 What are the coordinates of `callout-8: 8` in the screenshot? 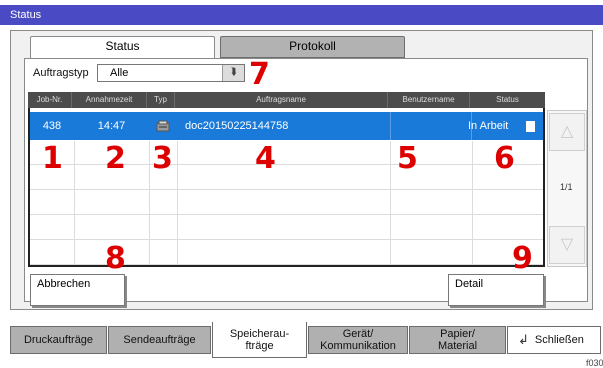 It's located at (115, 258).